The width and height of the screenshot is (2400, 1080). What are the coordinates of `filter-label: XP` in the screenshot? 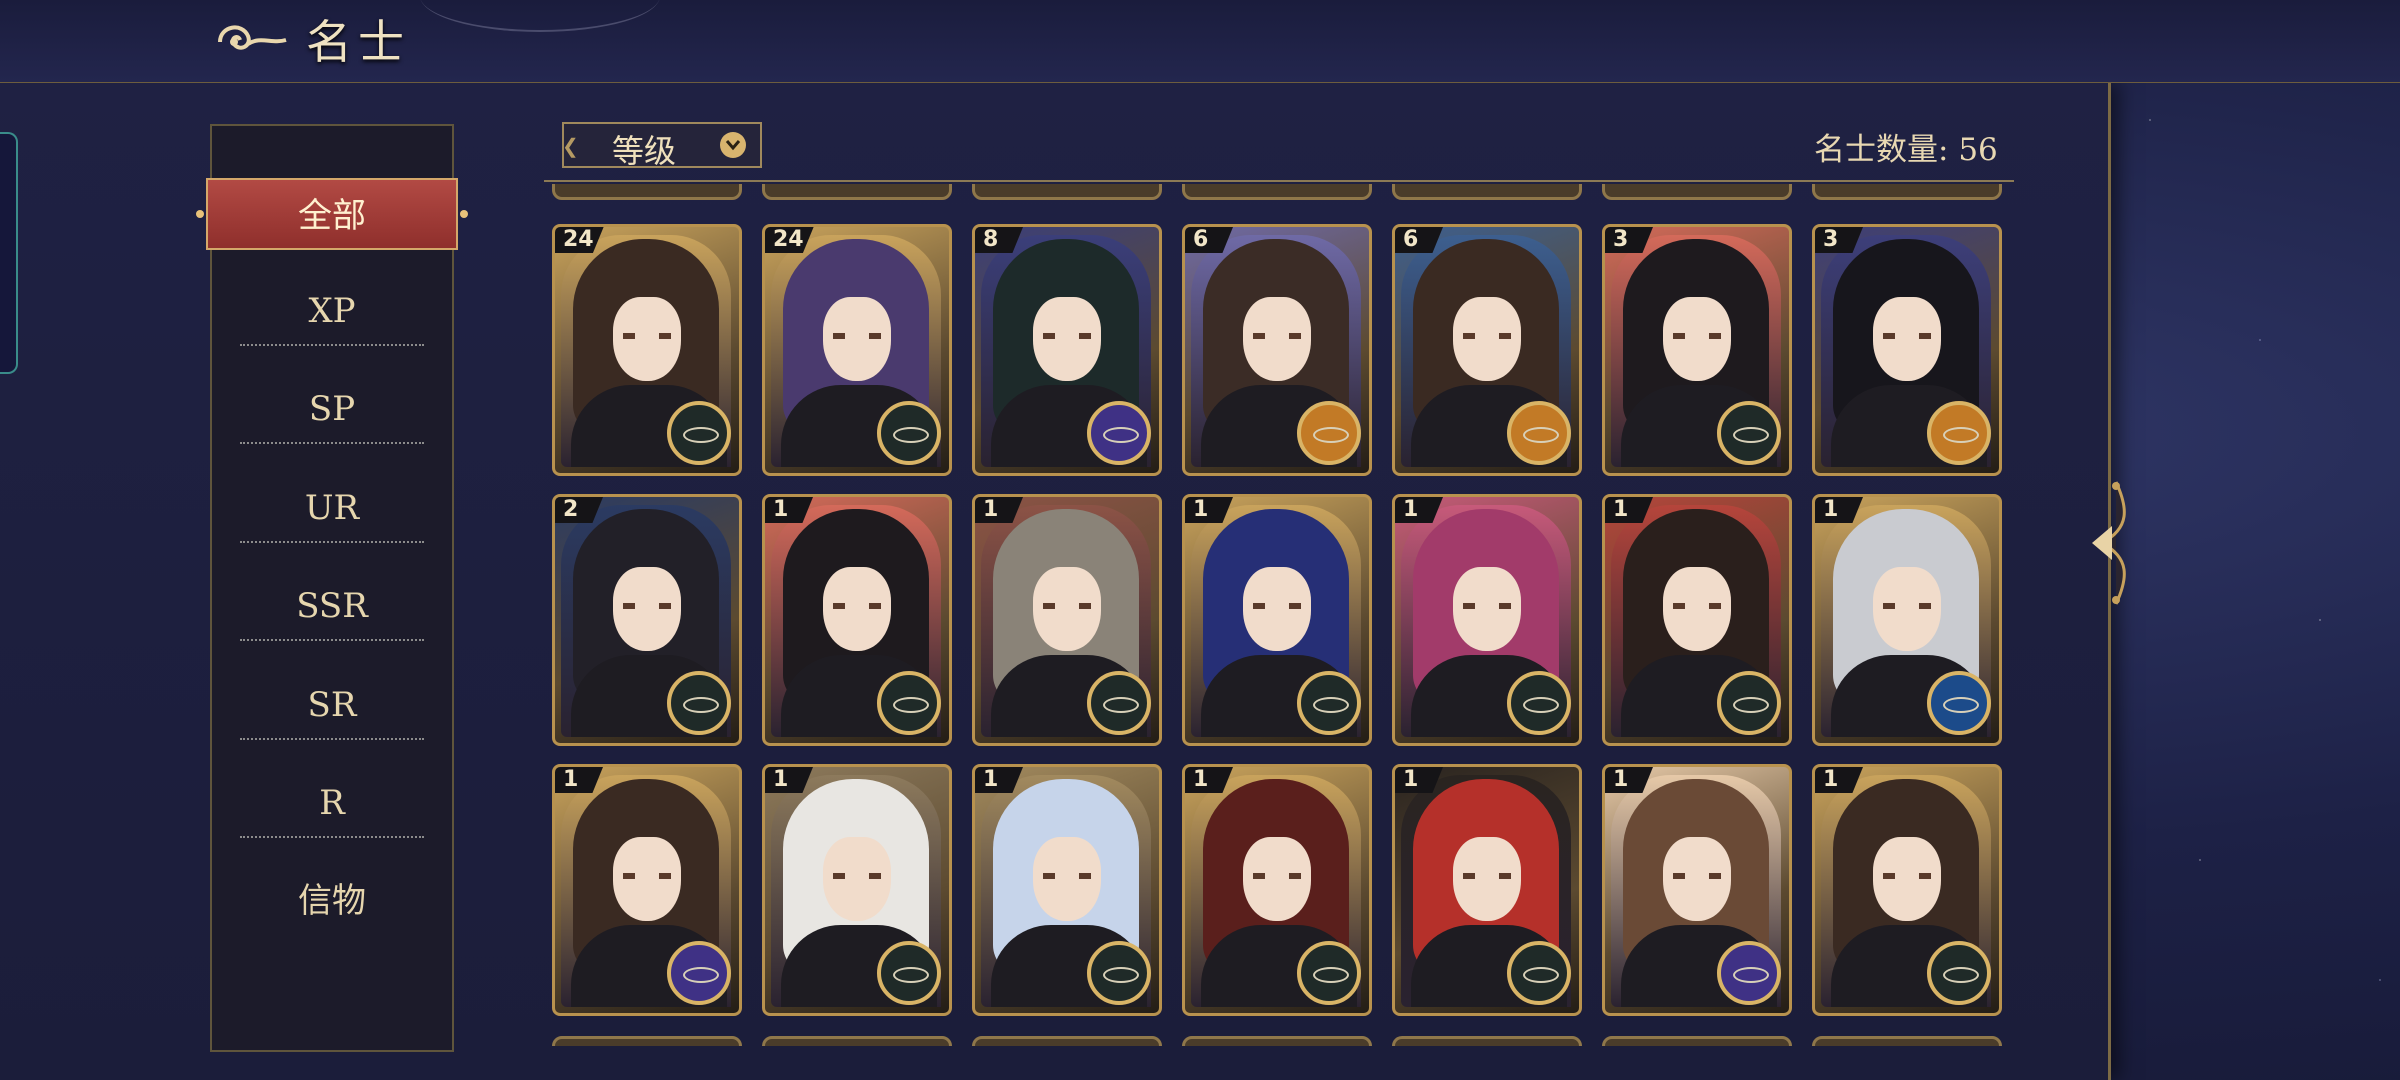 It's located at (332, 311).